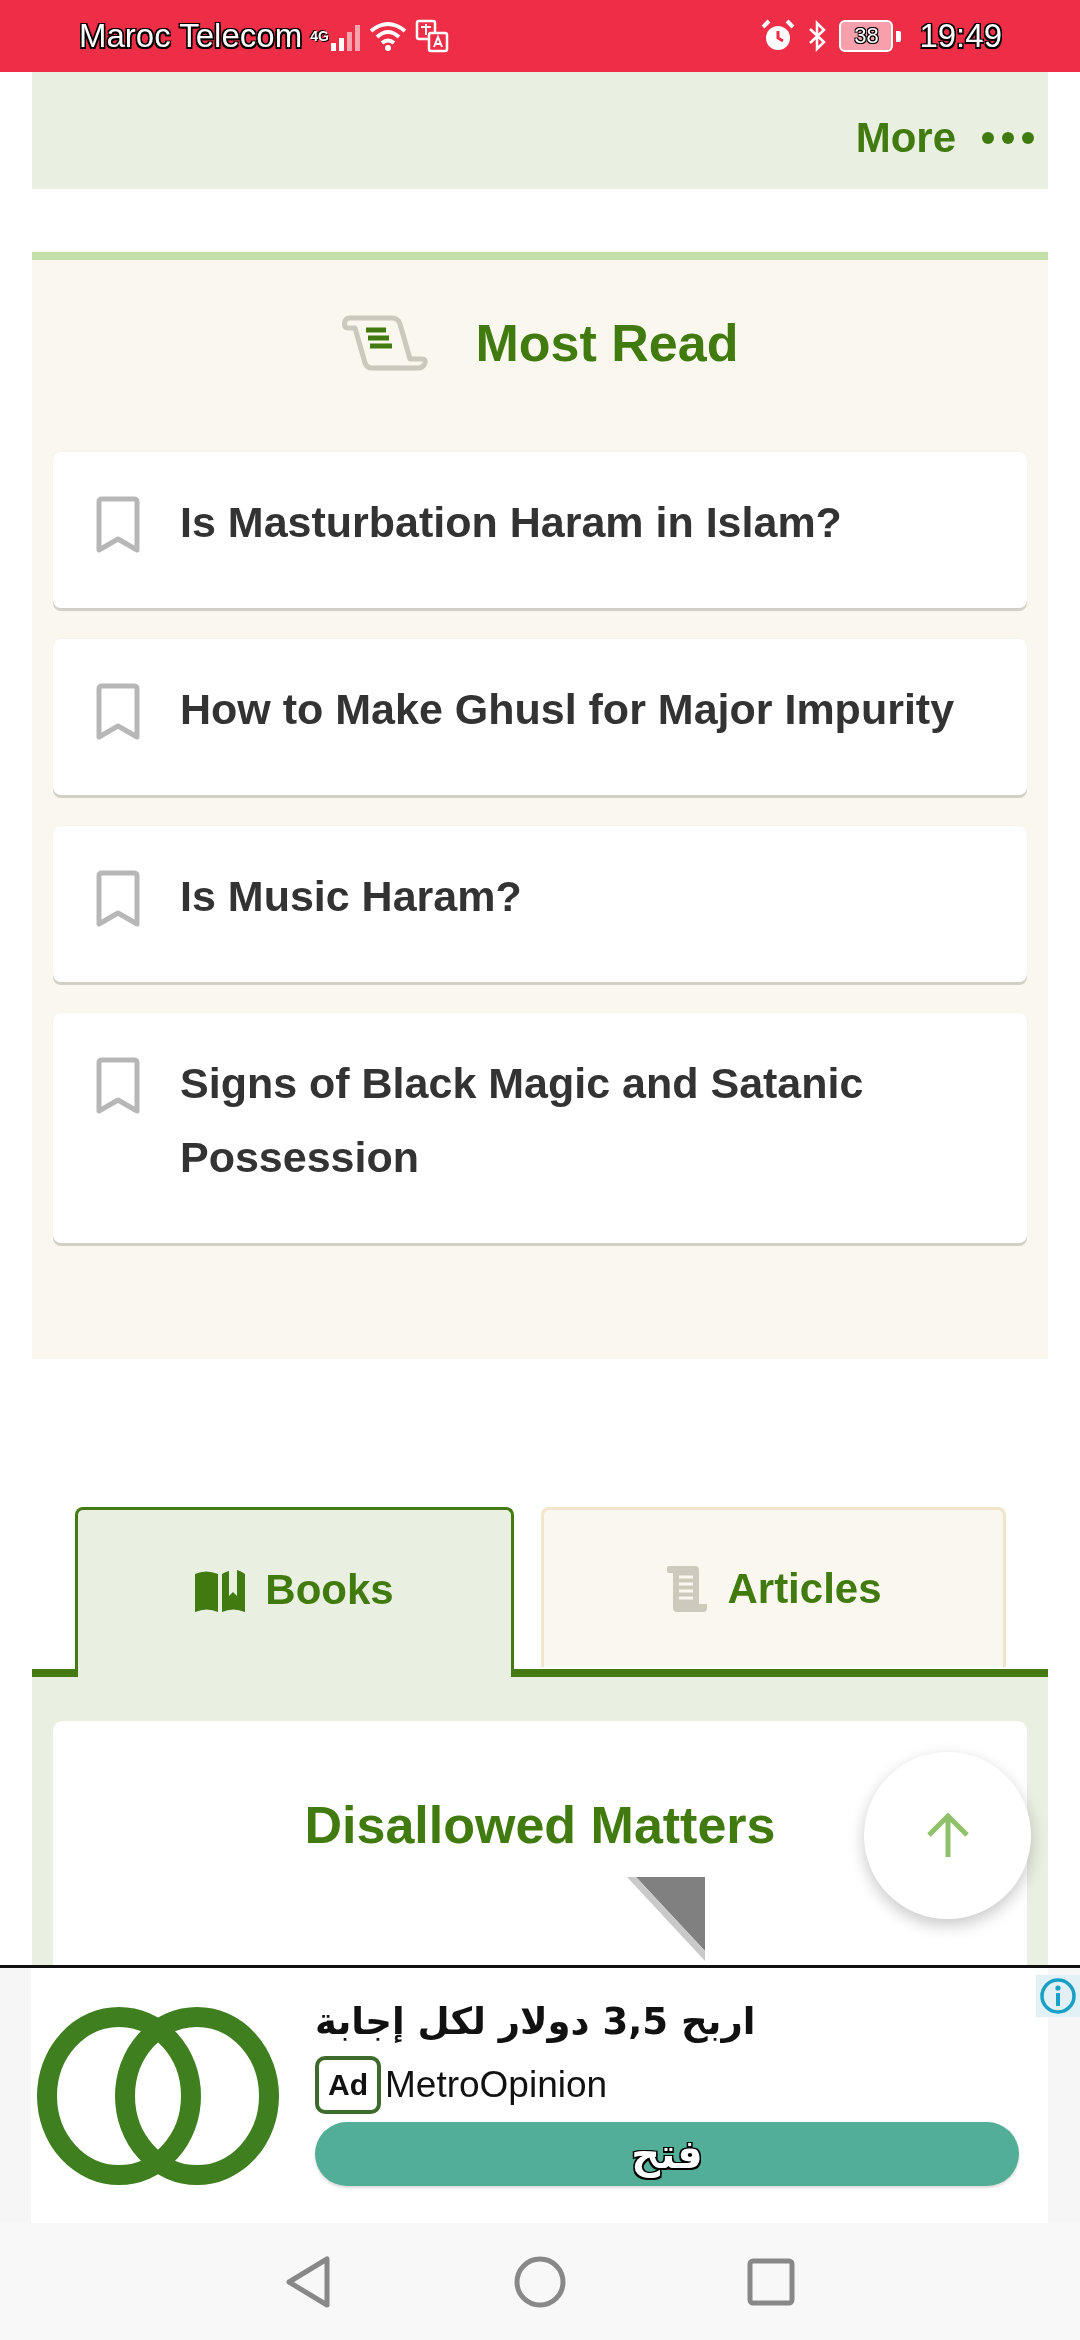 The image size is (1080, 2340). Describe the element at coordinates (778, 36) in the screenshot. I see `alarm-icon` at that location.